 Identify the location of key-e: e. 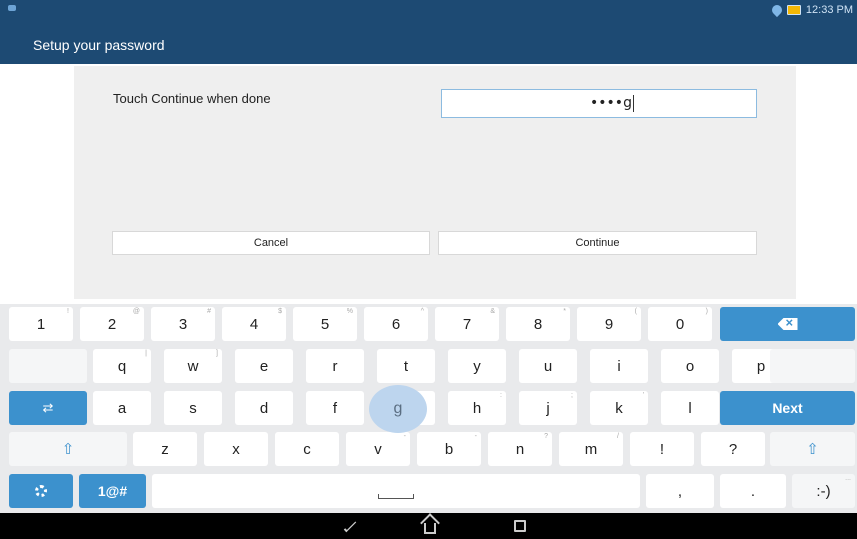
(264, 366).